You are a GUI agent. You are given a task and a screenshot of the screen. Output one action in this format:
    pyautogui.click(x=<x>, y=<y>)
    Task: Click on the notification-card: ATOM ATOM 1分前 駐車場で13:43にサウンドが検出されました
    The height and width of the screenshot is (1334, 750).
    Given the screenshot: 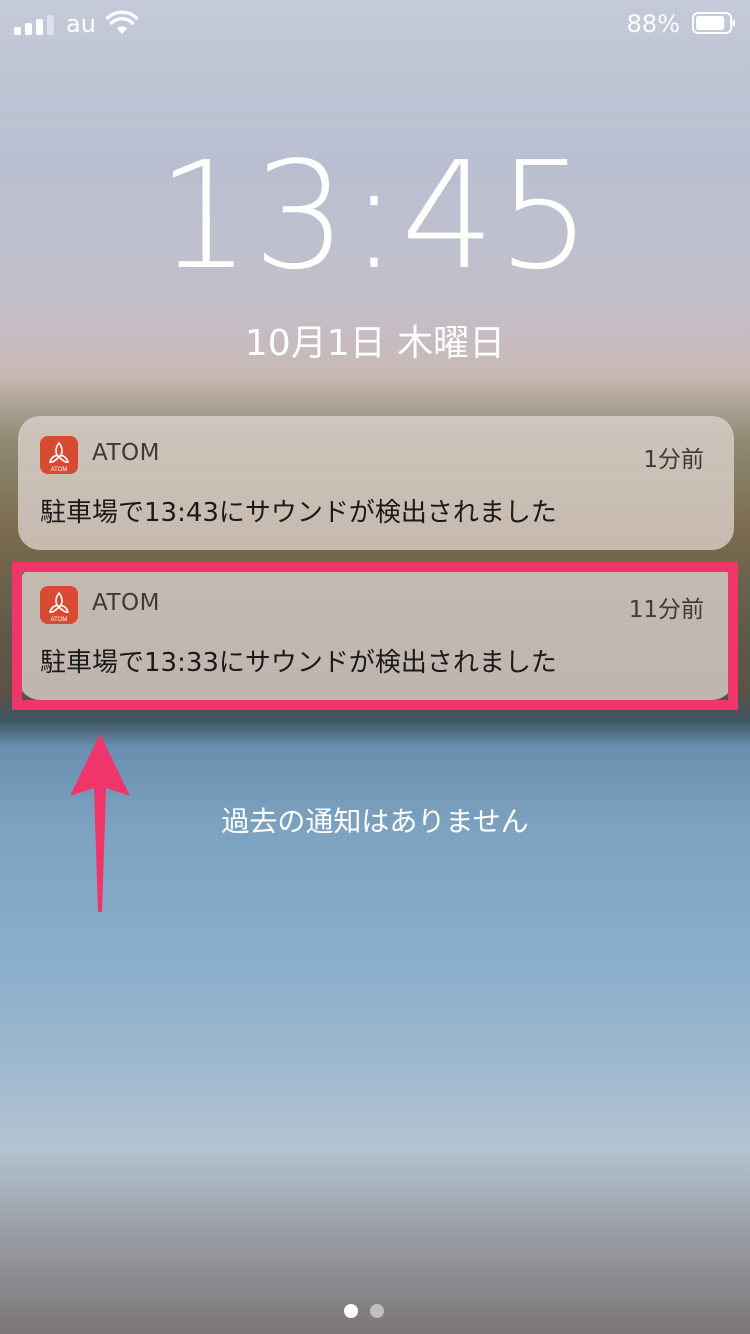 What is the action you would take?
    pyautogui.click(x=376, y=483)
    